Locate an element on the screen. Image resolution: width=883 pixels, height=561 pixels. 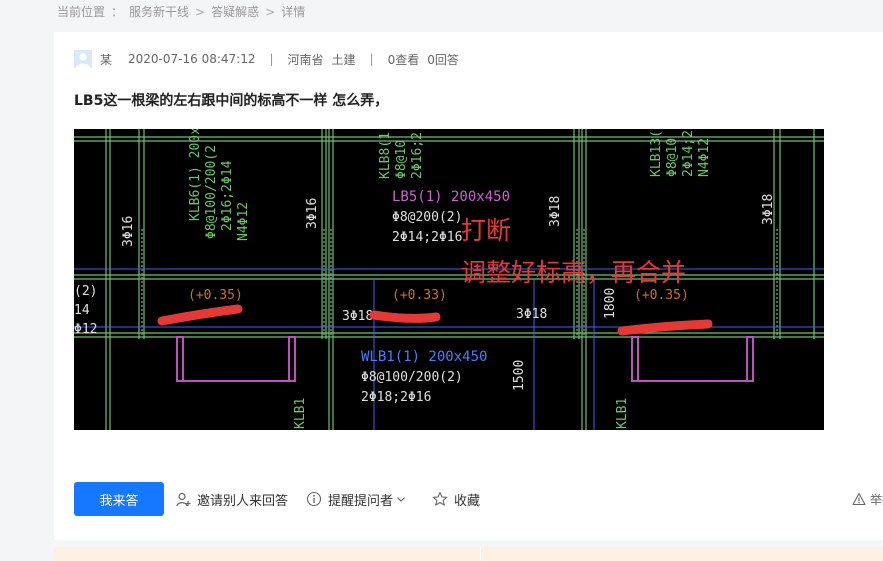
warning-icon is located at coordinates (859, 499).